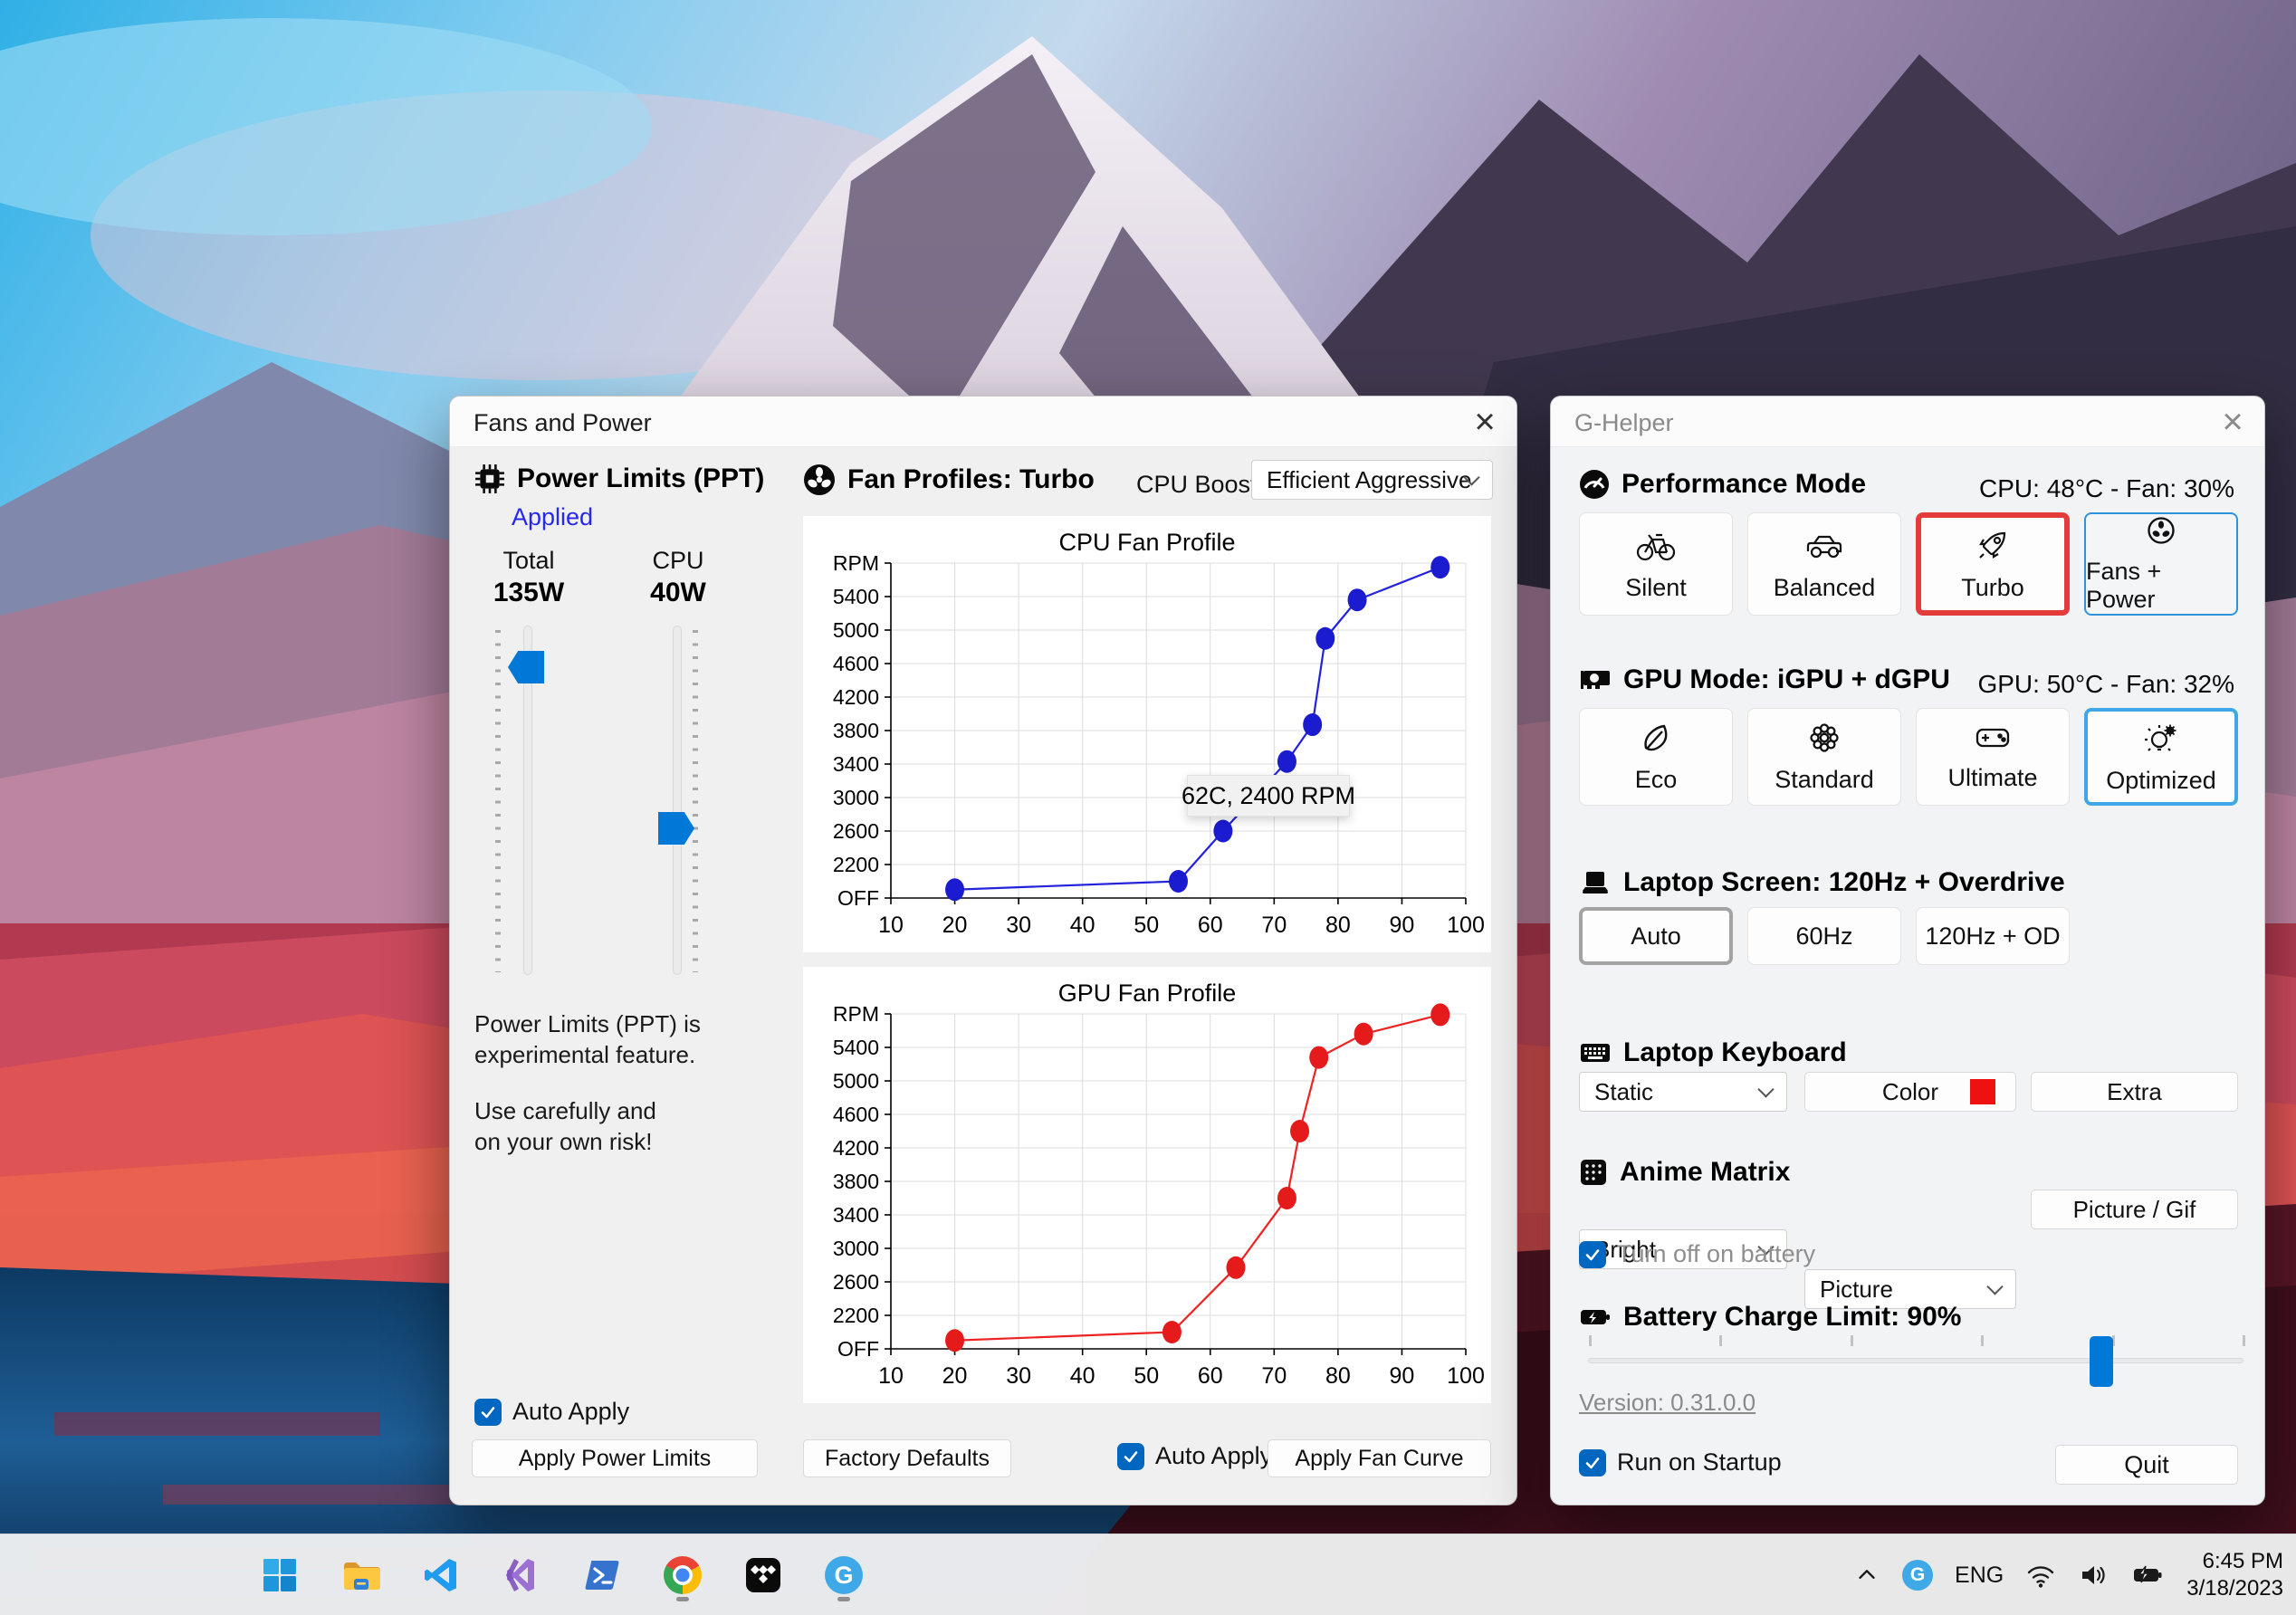 The width and height of the screenshot is (2296, 1615). I want to click on taskbar-clock: 6:45 PM 3/18/2023, so click(2234, 1575).